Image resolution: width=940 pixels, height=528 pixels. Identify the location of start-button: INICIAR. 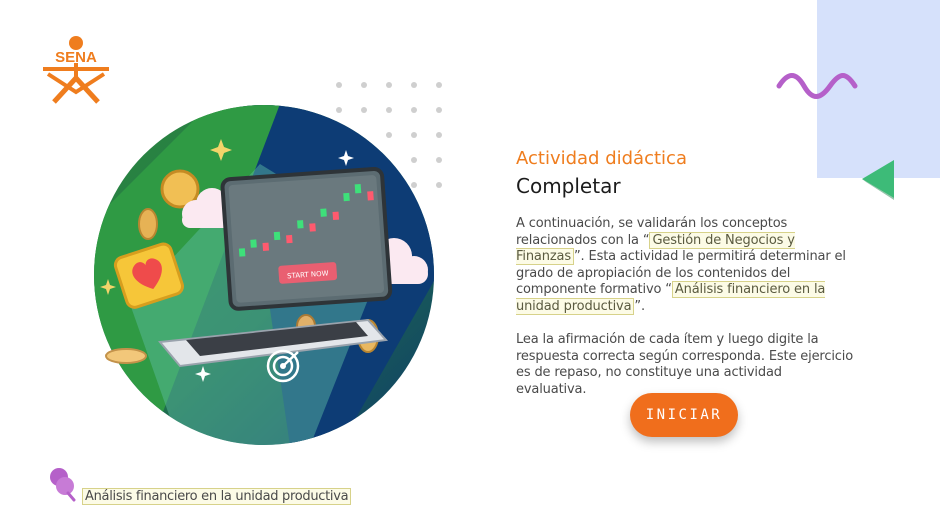
(684, 415).